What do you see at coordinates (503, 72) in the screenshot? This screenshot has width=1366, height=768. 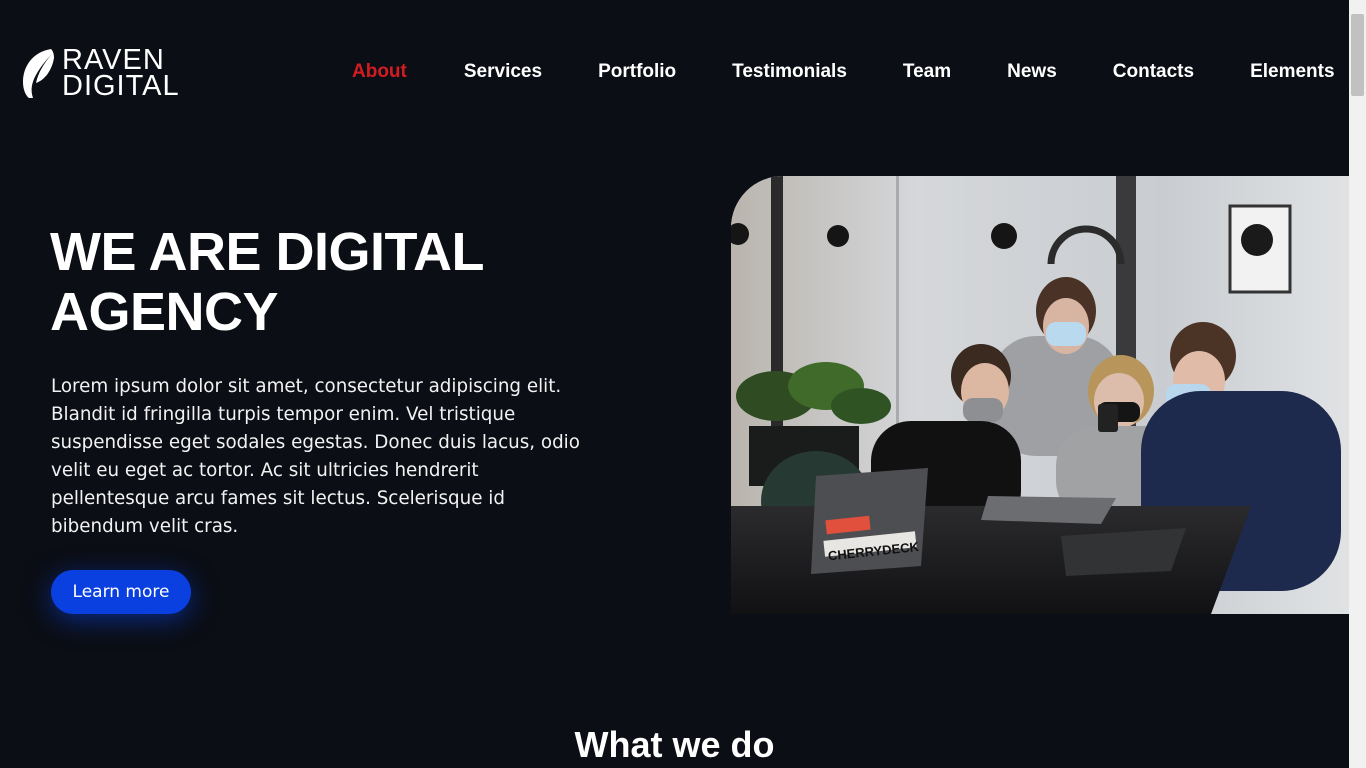 I see `nav-link-services: Services` at bounding box center [503, 72].